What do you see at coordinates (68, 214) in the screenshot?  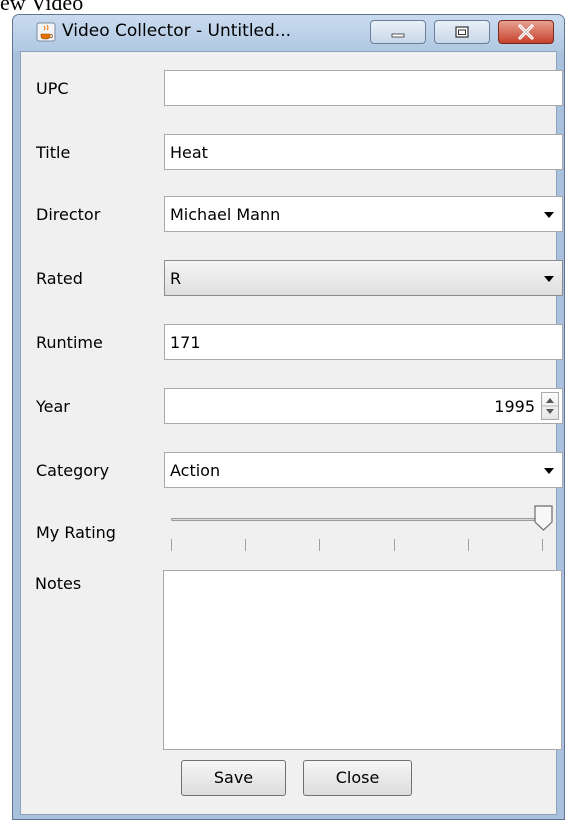 I see `director-label: Director` at bounding box center [68, 214].